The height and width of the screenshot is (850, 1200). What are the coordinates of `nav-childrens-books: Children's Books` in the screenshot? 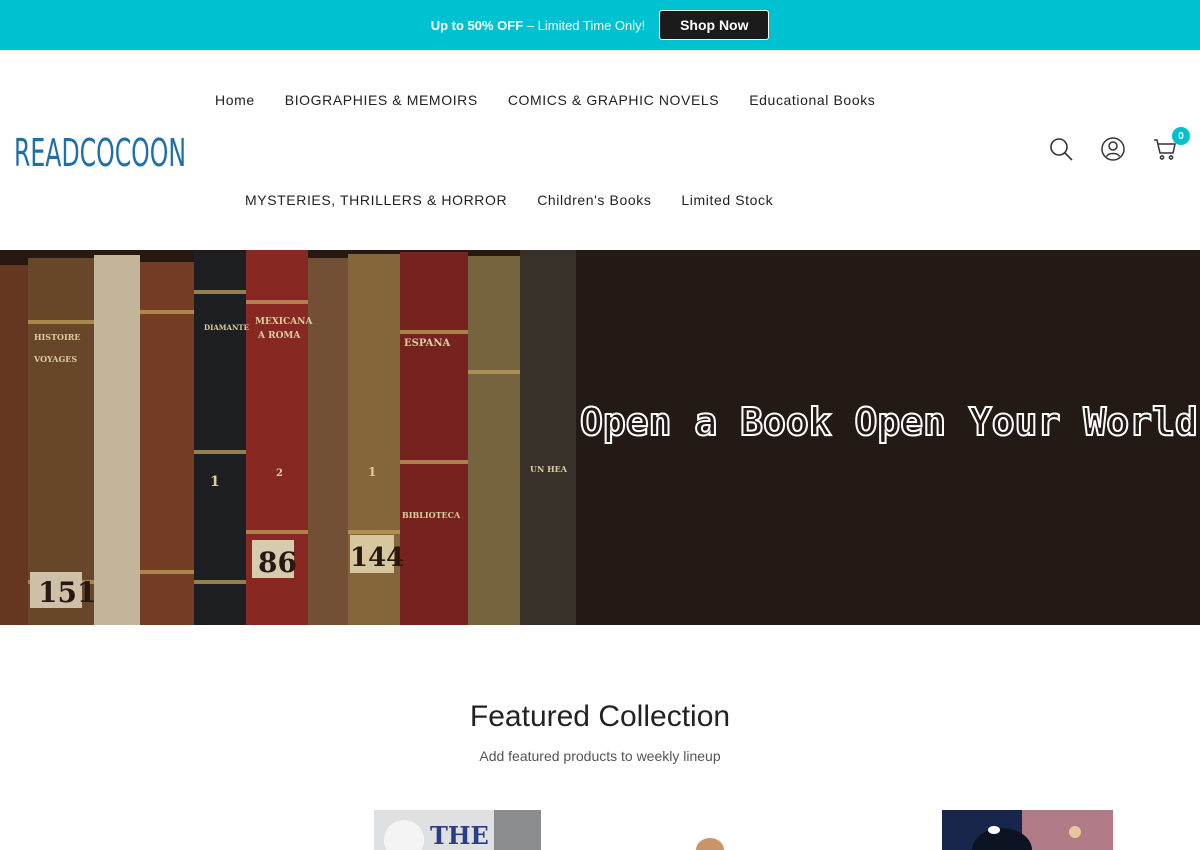 It's located at (594, 200).